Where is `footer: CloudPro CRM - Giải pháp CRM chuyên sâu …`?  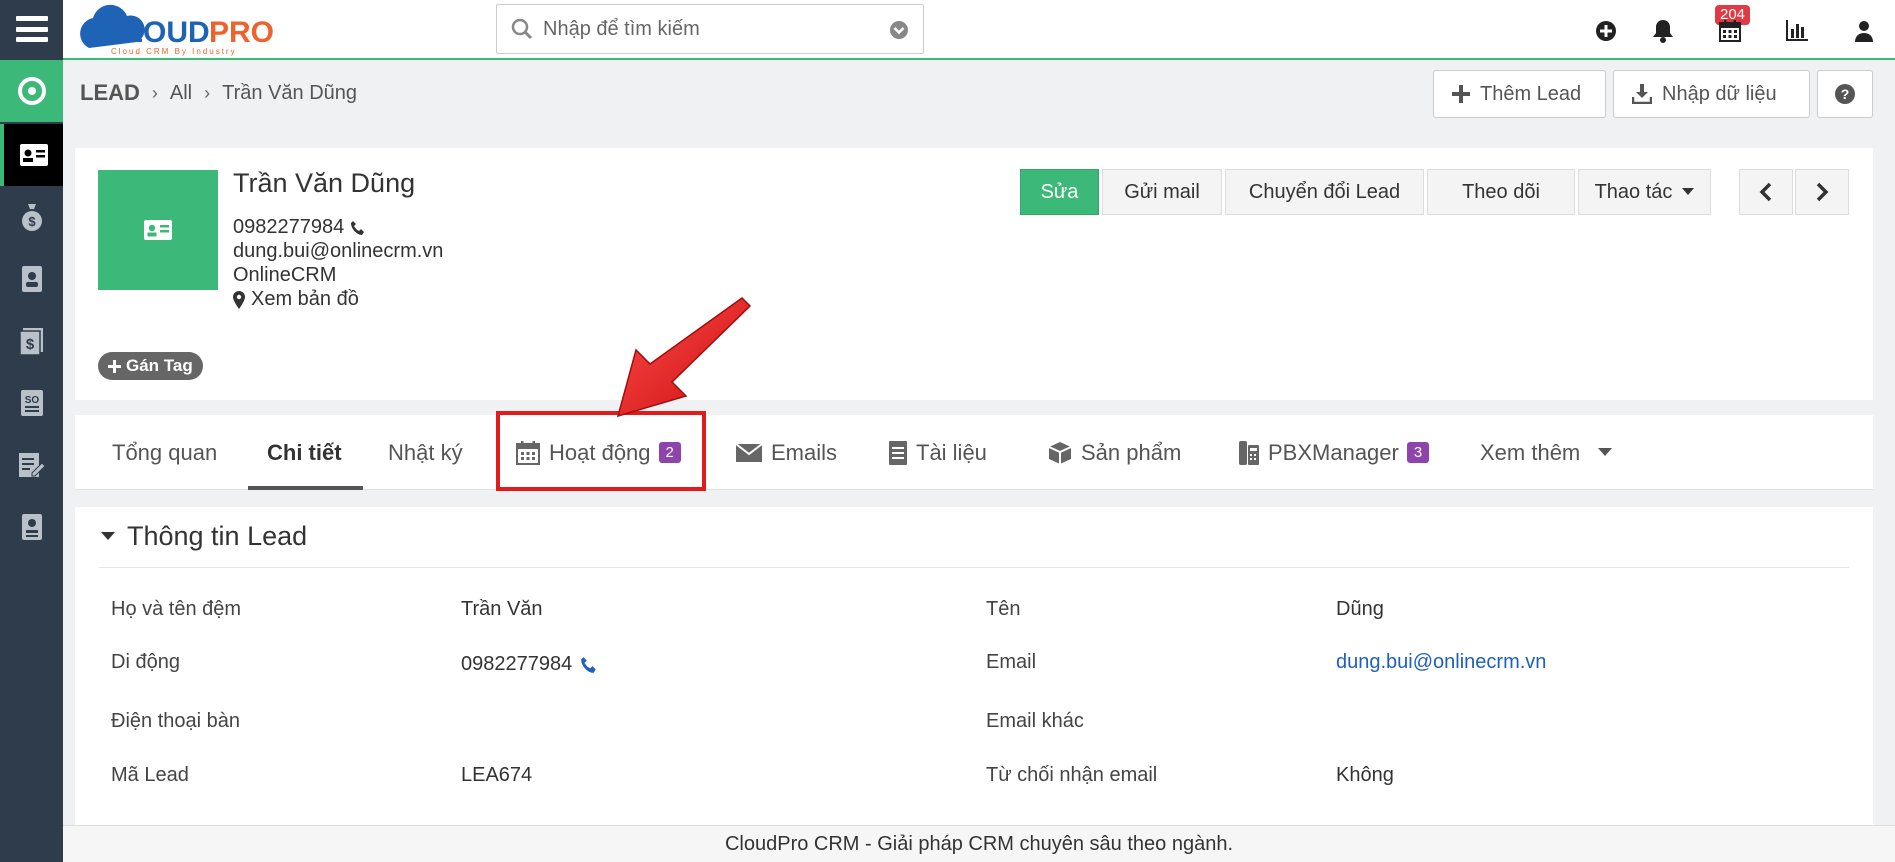 footer: CloudPro CRM - Giải pháp CRM chuyên sâu … is located at coordinates (979, 843).